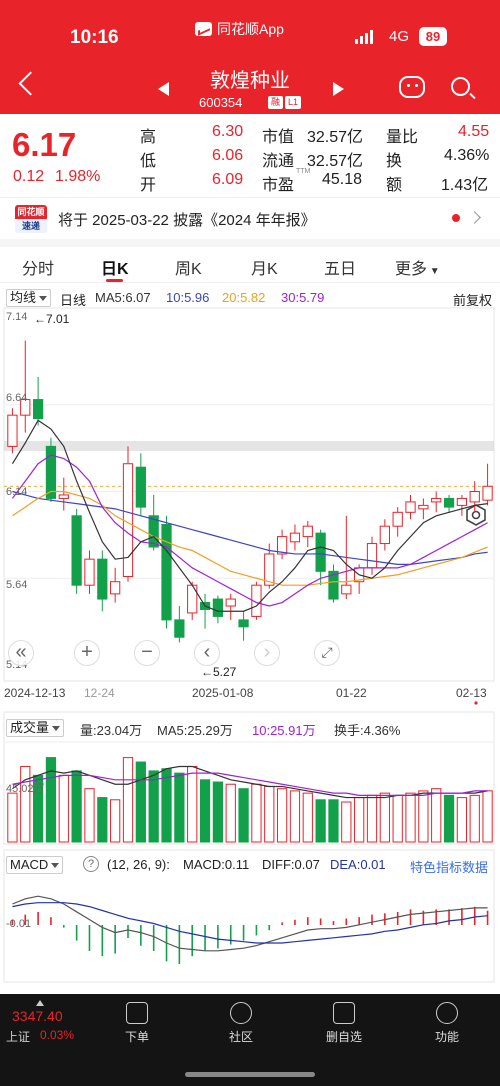  I want to click on latest-marker, so click(476, 703).